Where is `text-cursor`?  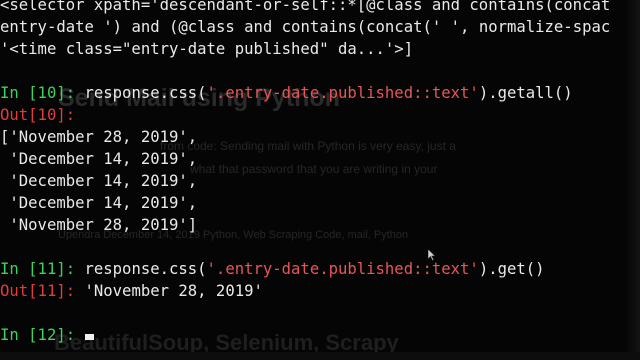 text-cursor is located at coordinates (89, 333).